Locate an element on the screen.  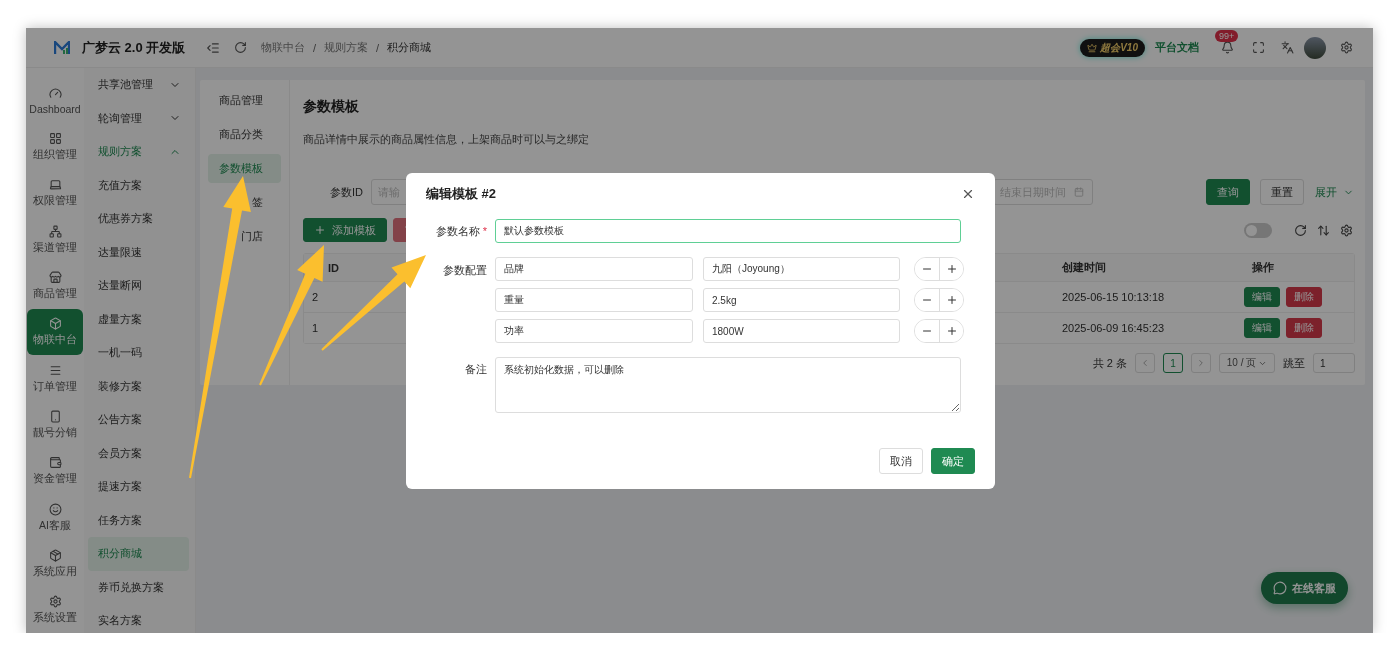
menu-collapse-icon is located at coordinates (213, 47).